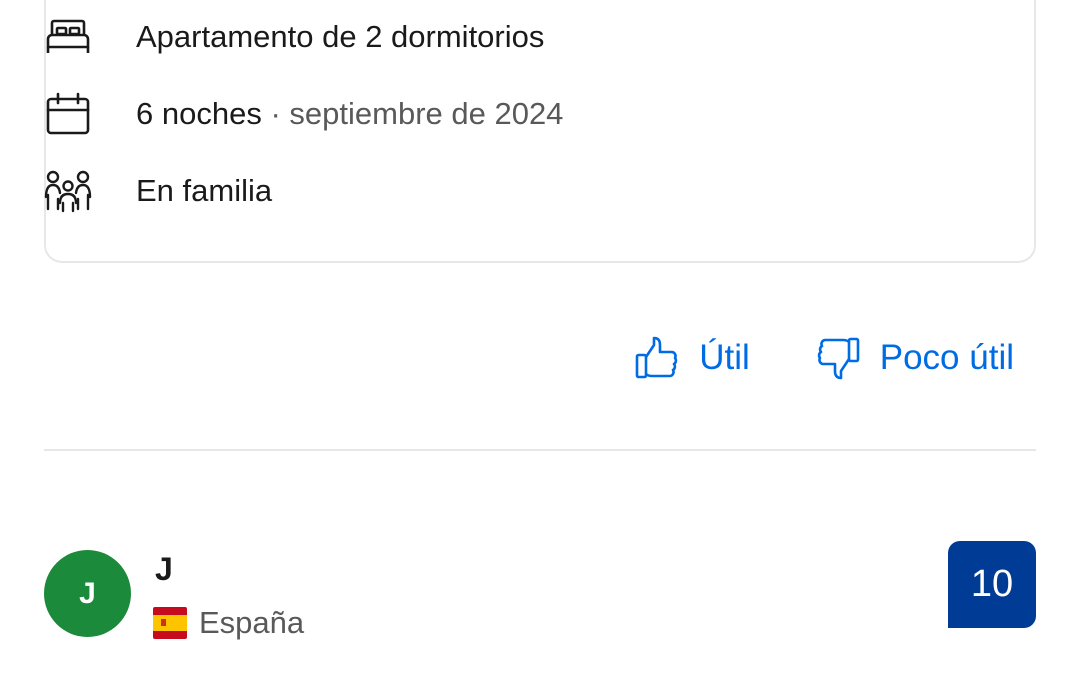 The height and width of the screenshot is (700, 1080). Describe the element at coordinates (87, 593) in the screenshot. I see `avatar: J` at that location.